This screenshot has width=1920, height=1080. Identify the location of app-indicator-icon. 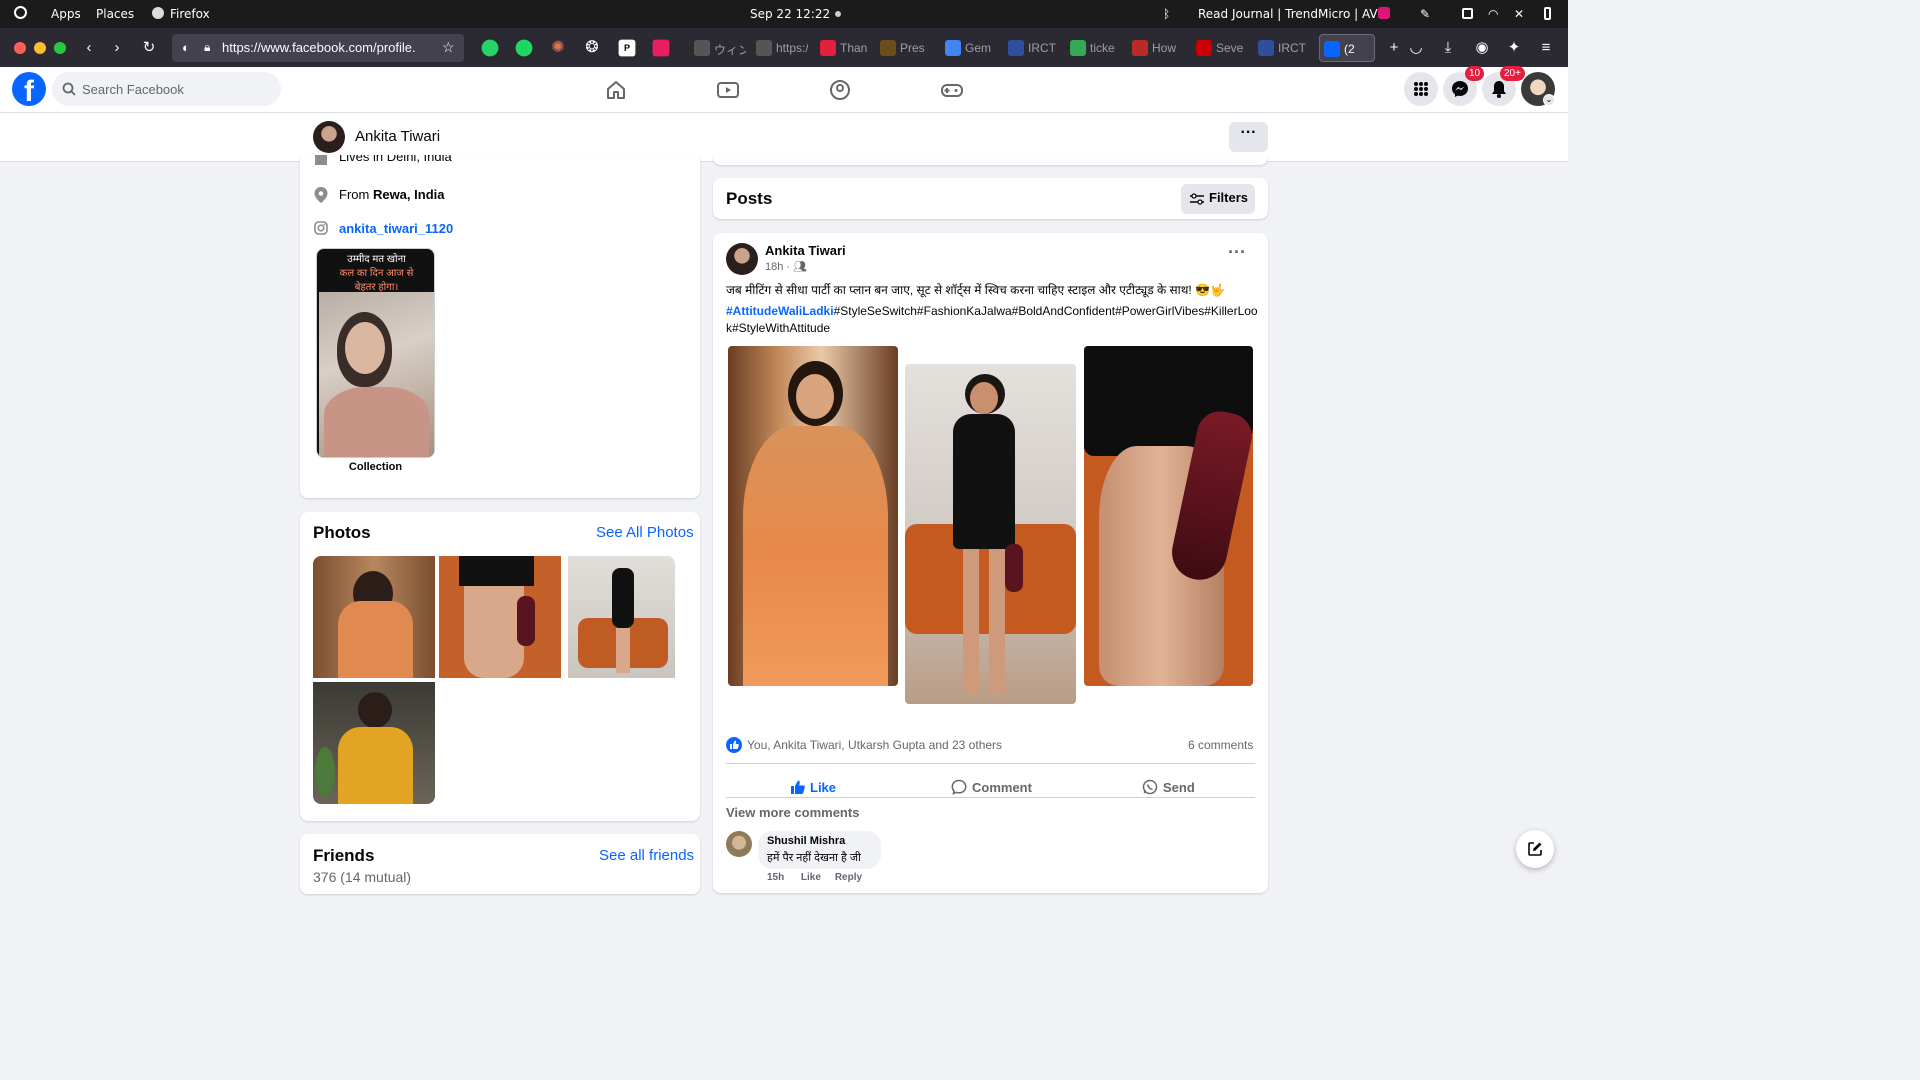
(1384, 13).